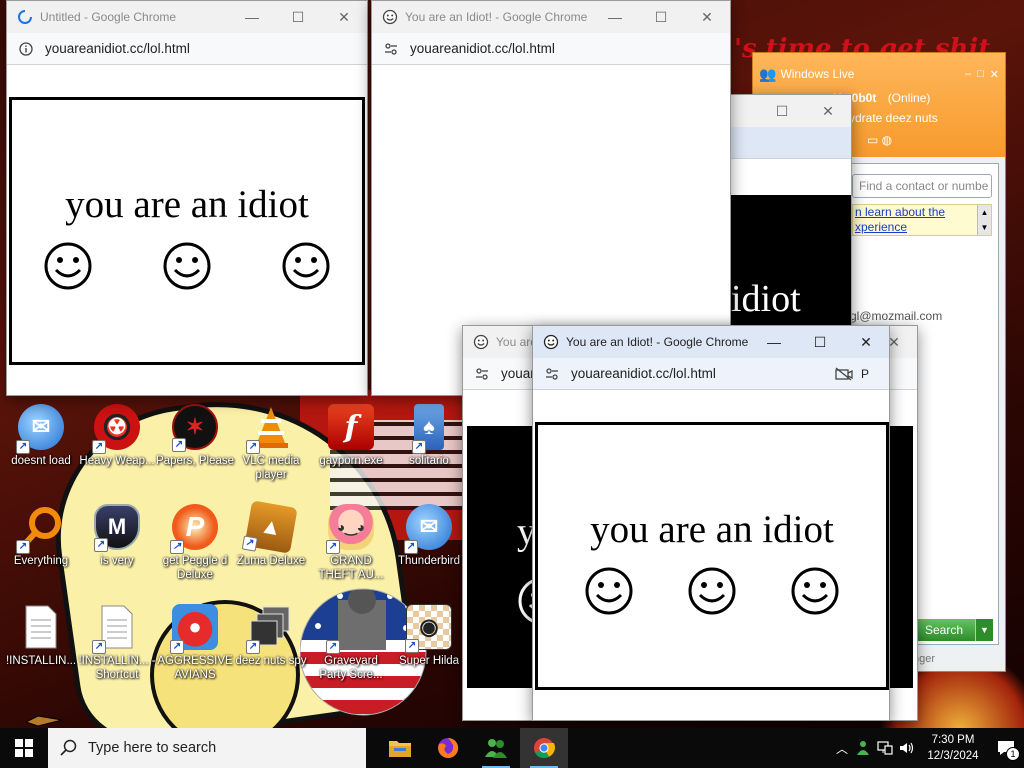 The width and height of the screenshot is (1024, 768). What do you see at coordinates (187, 17) in the screenshot?
I see `window-titlebar: Untitled - Google Chrome — ☐ ✕` at bounding box center [187, 17].